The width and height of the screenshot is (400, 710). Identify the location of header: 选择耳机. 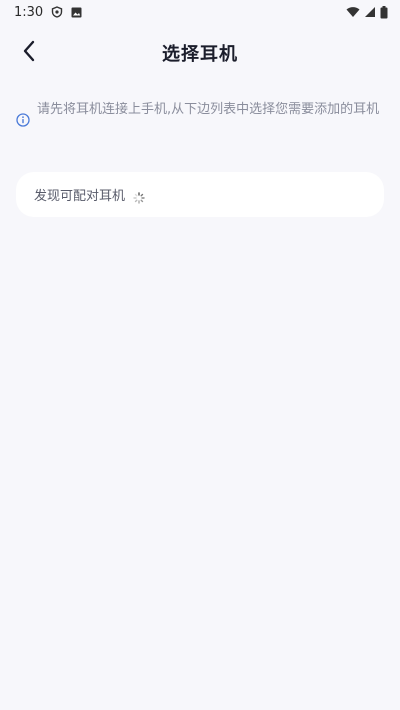
(200, 53).